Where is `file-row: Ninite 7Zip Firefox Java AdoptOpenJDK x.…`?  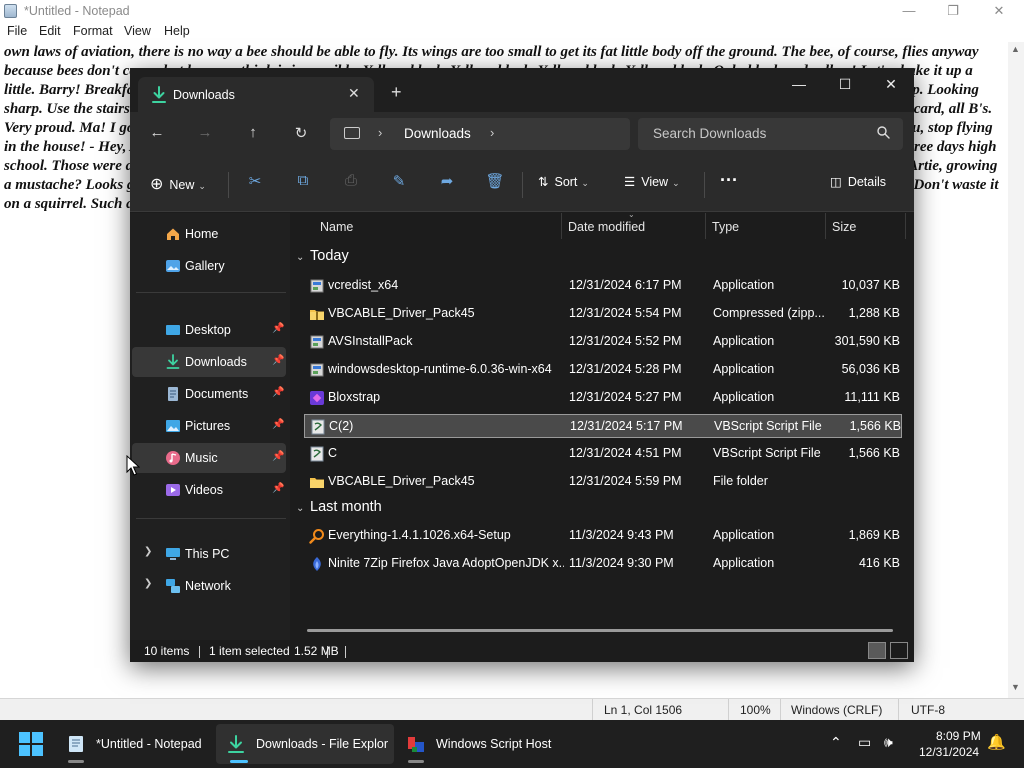
file-row: Ninite 7Zip Firefox Java AdoptOpenJDK x.… is located at coordinates (603, 564).